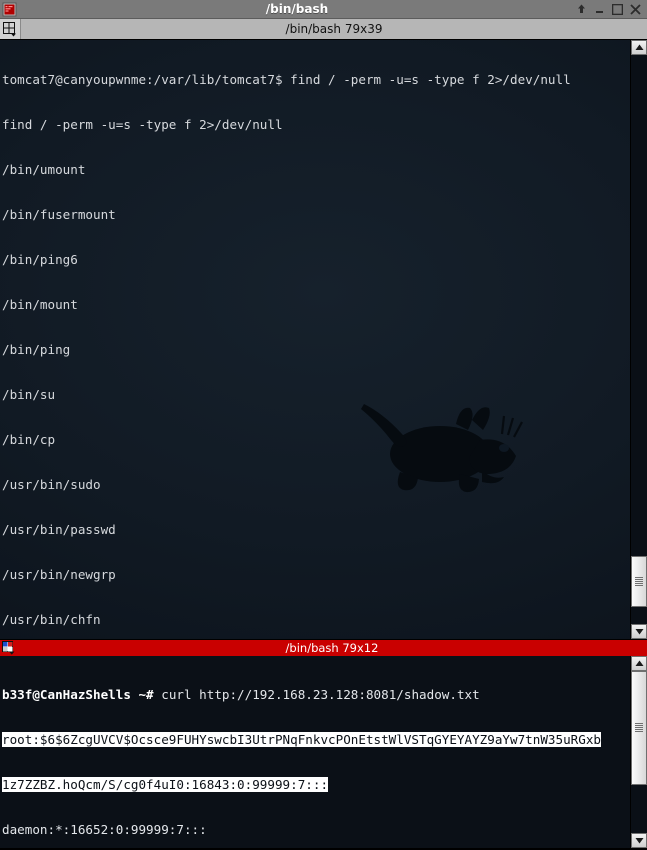 The height and width of the screenshot is (850, 647). Describe the element at coordinates (10, 29) in the screenshot. I see `tab-list-icon` at that location.